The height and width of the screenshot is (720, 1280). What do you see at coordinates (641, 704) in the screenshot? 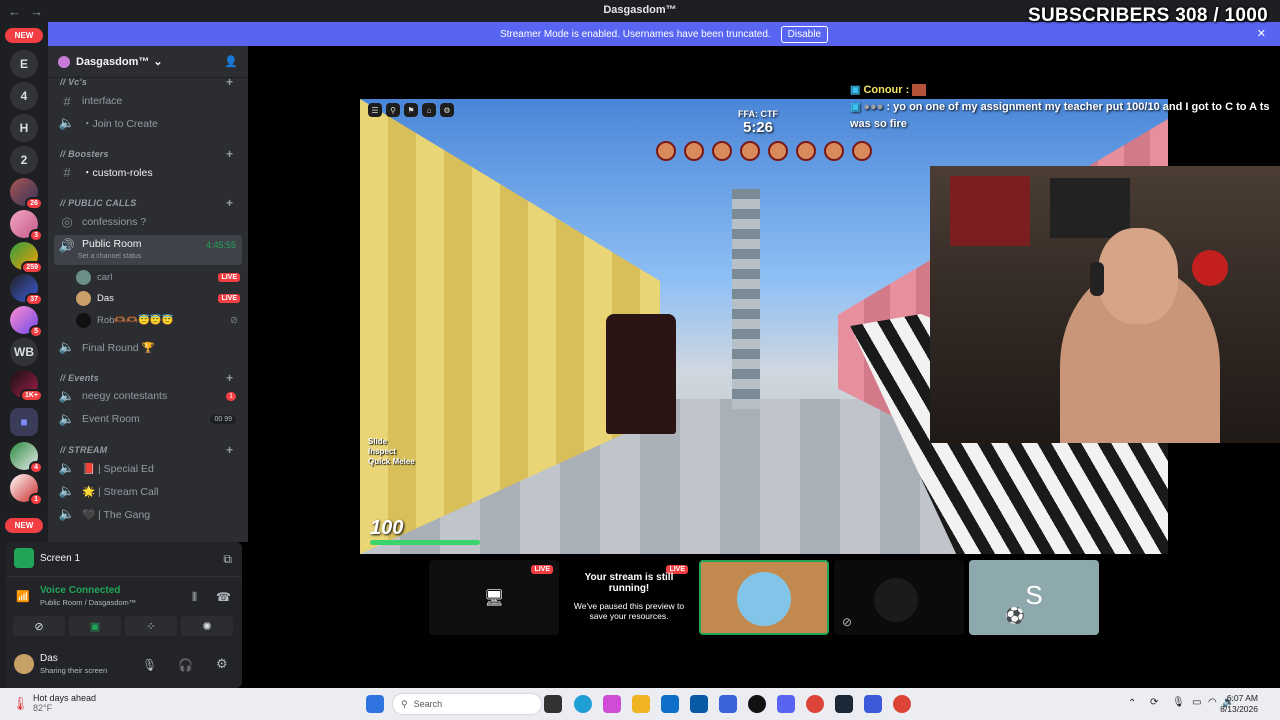
I see `file-explorer-icon` at bounding box center [641, 704].